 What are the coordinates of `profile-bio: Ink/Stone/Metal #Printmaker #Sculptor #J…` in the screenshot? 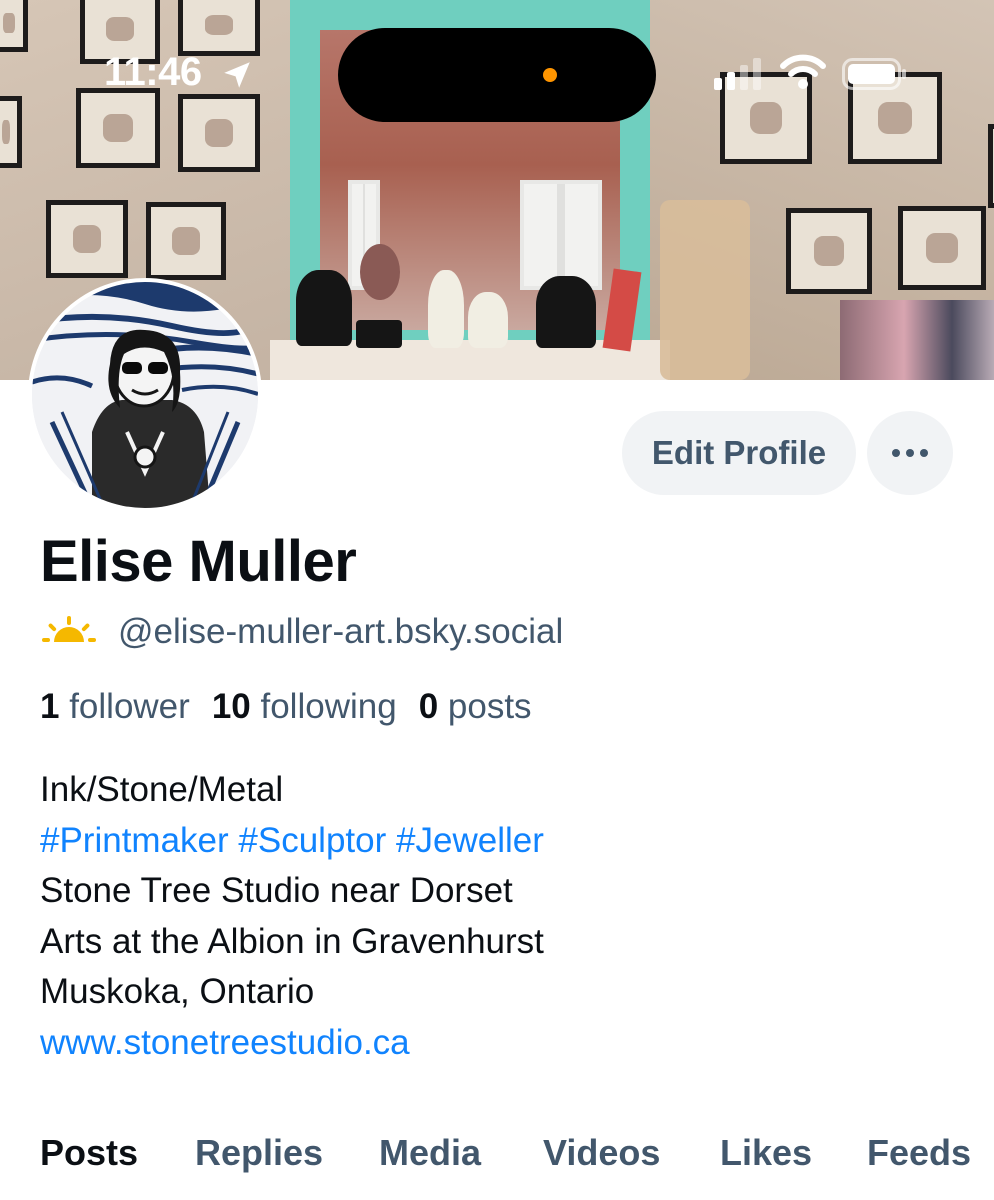 It's located at (292, 916).